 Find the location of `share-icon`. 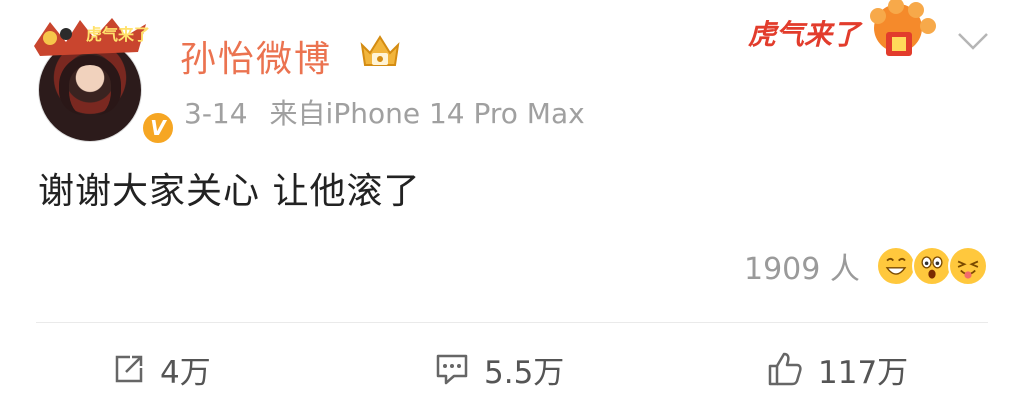

share-icon is located at coordinates (129, 369).